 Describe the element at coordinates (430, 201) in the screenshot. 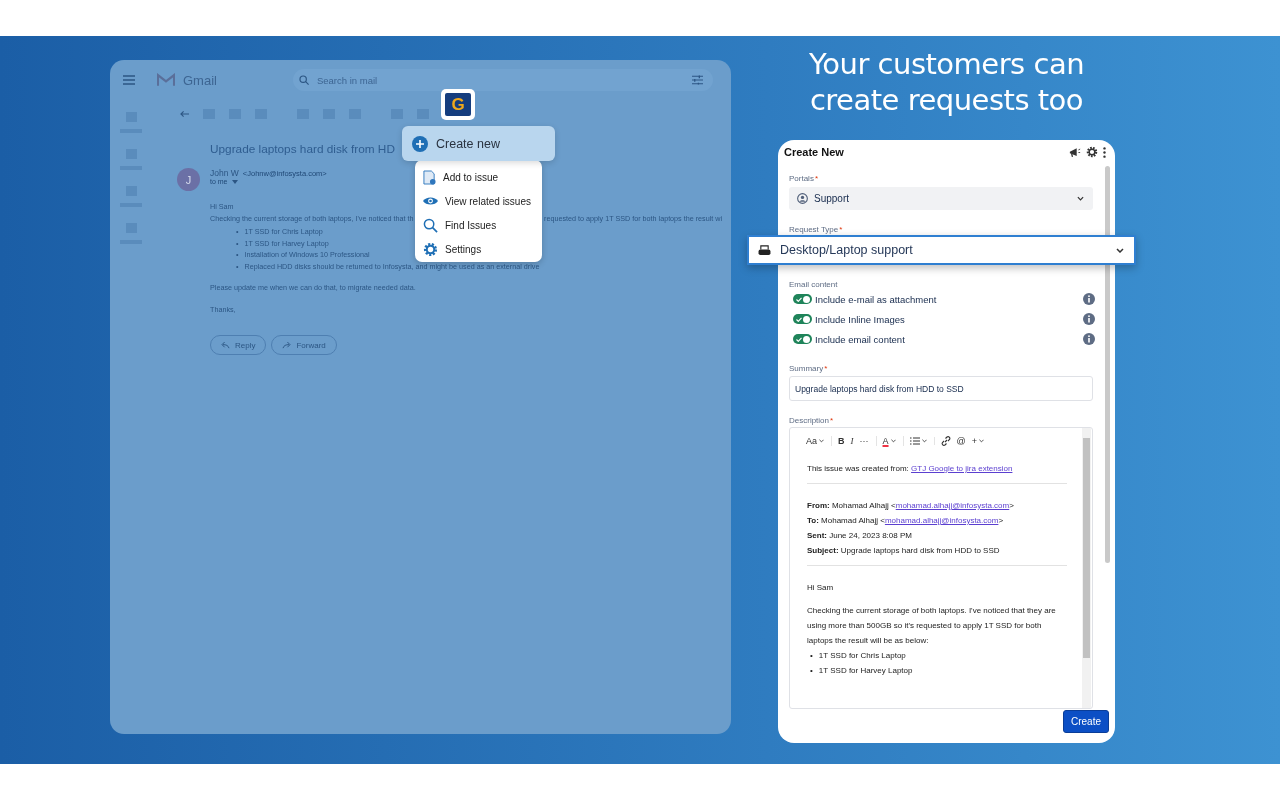

I see `eye-icon` at that location.